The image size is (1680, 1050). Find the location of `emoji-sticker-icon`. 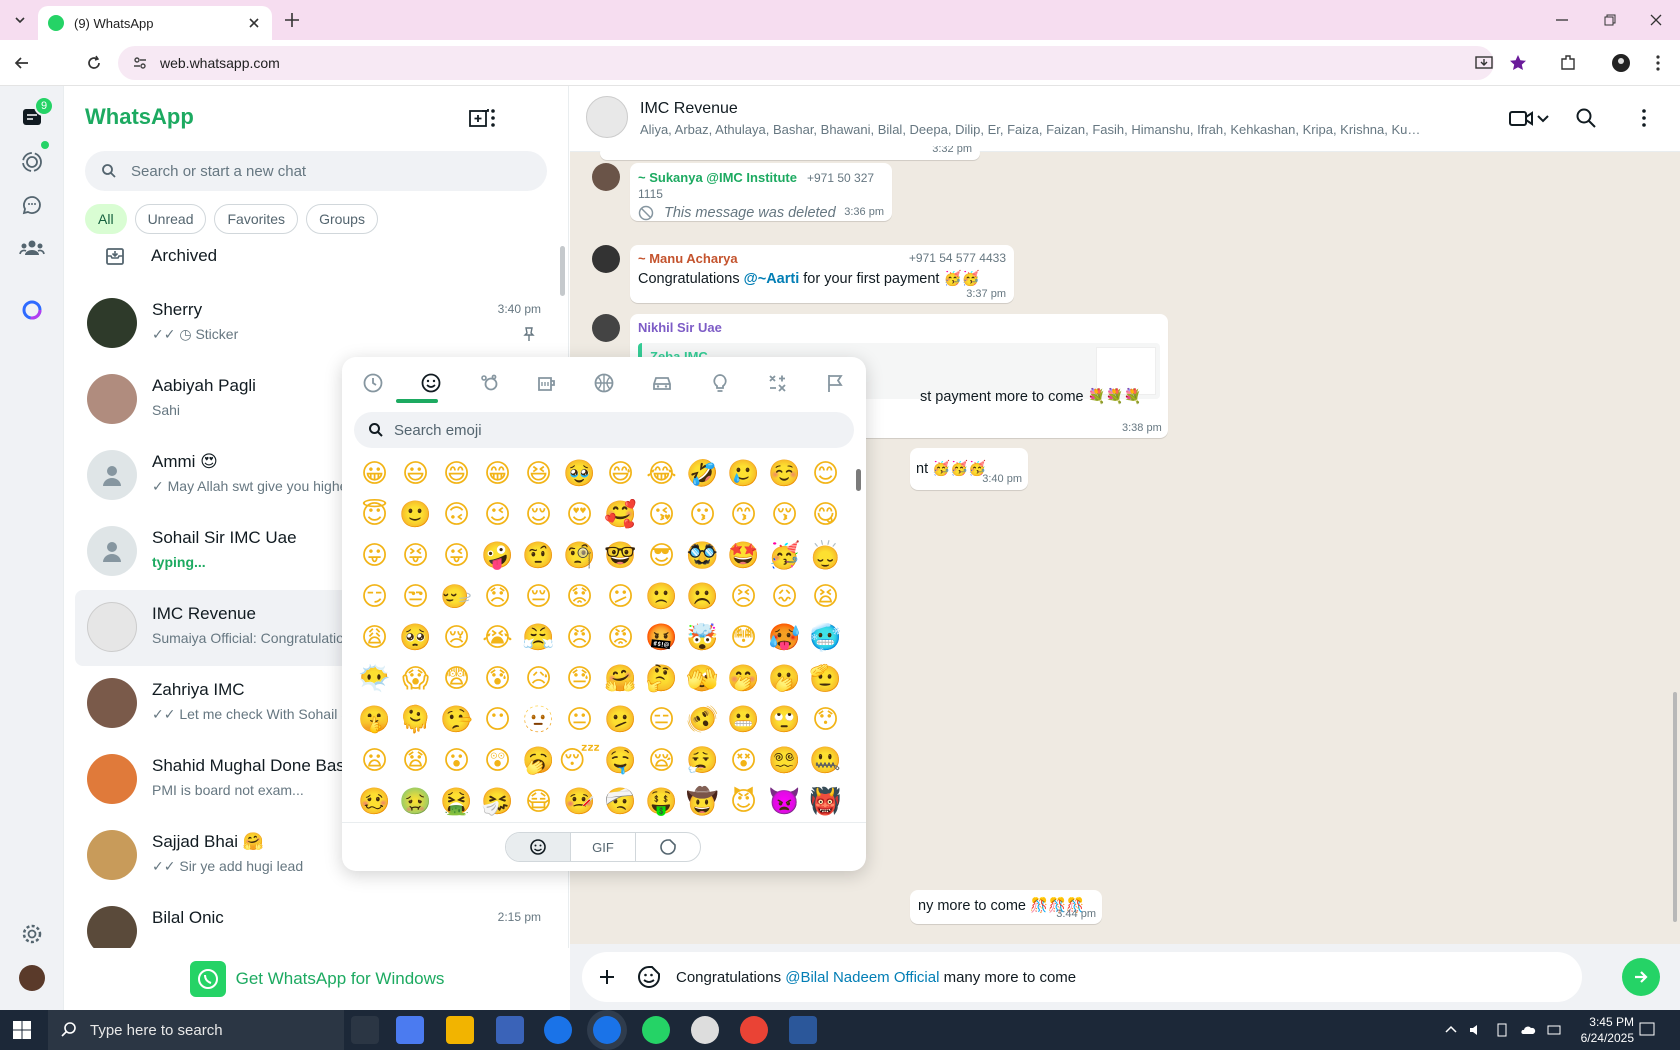

emoji-sticker-icon is located at coordinates (649, 977).